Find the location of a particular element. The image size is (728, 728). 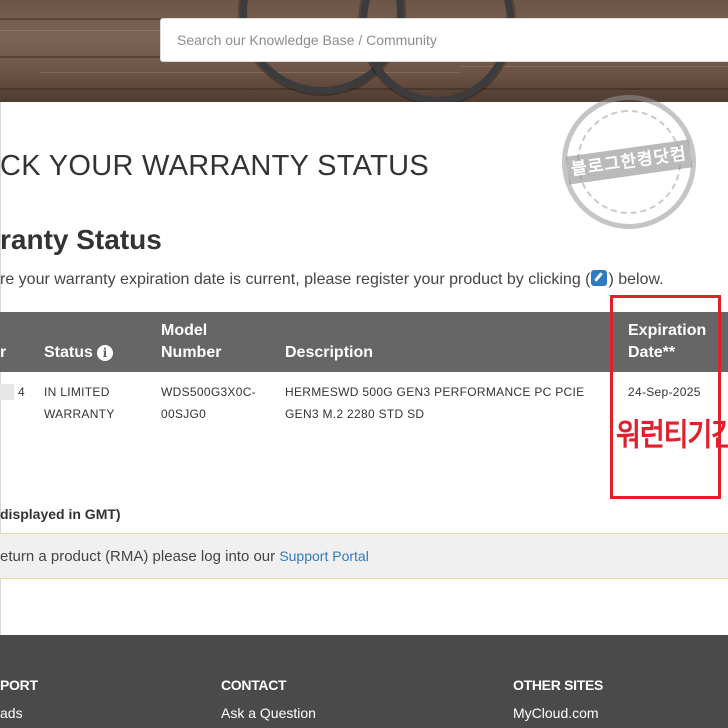

header-serial: r is located at coordinates (3, 352).